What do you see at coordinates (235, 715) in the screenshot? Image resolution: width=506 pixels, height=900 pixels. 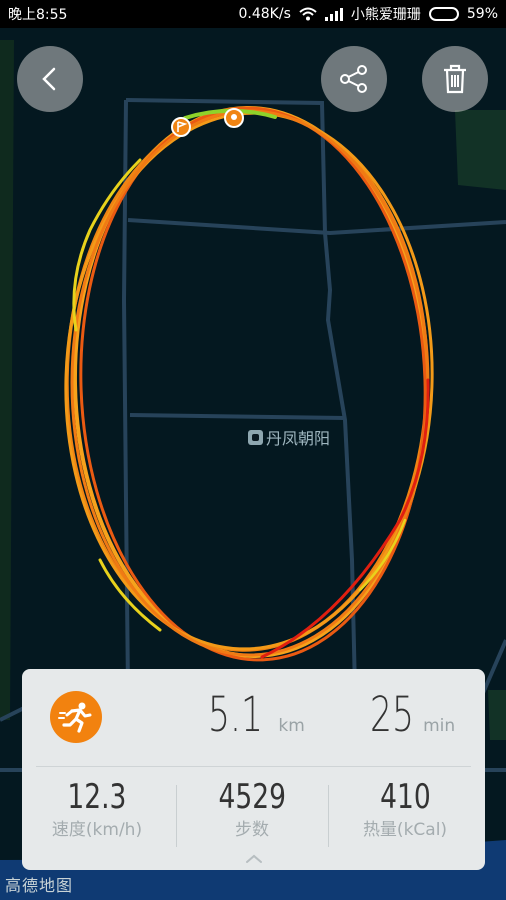 I see `distance-value: 5.1` at bounding box center [235, 715].